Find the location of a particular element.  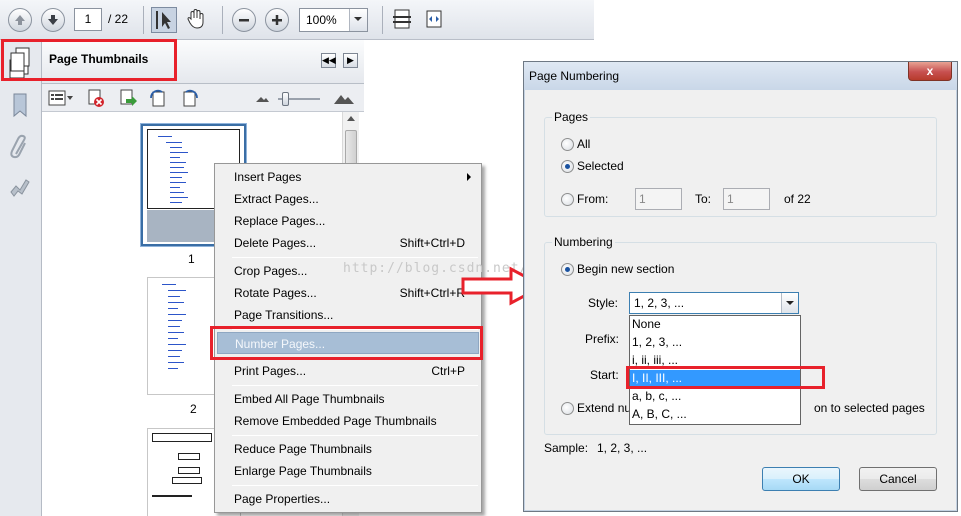

extend-numbering-label-tail: on to selected pages is located at coordinates (869, 408).